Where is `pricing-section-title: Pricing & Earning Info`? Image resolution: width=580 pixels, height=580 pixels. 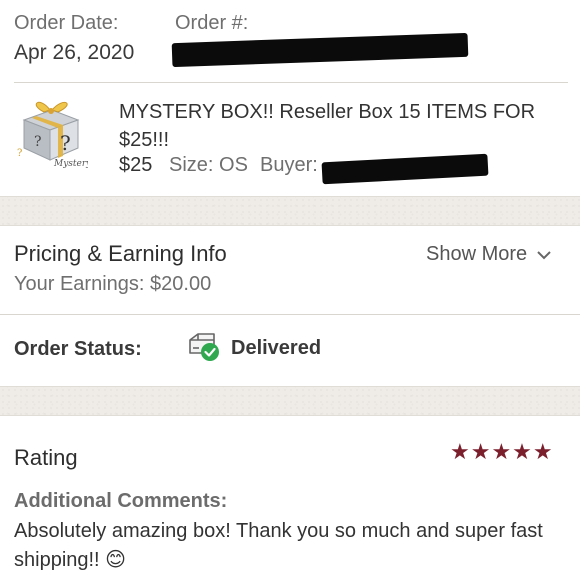
pricing-section-title: Pricing & Earning Info is located at coordinates (120, 253).